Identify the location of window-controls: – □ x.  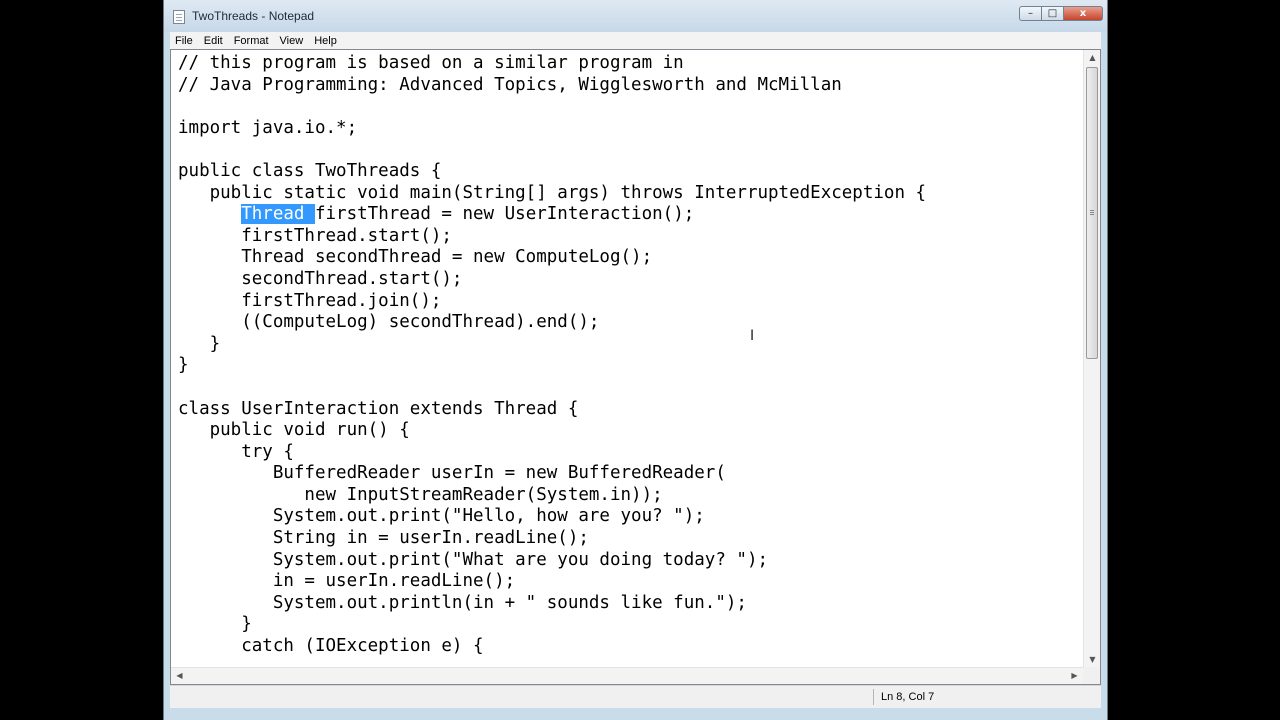
(1061, 14).